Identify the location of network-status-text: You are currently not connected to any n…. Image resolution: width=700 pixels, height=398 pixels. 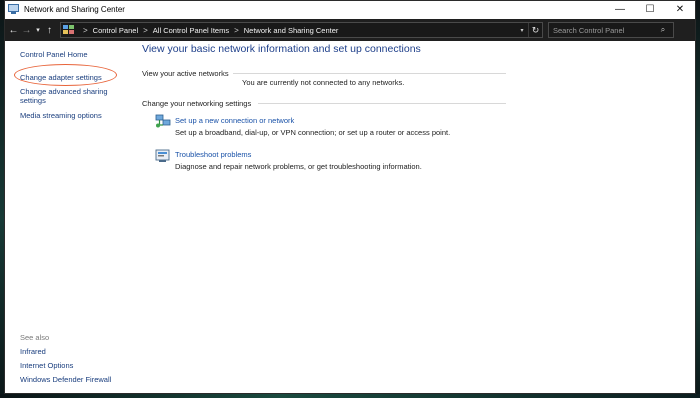
(323, 82).